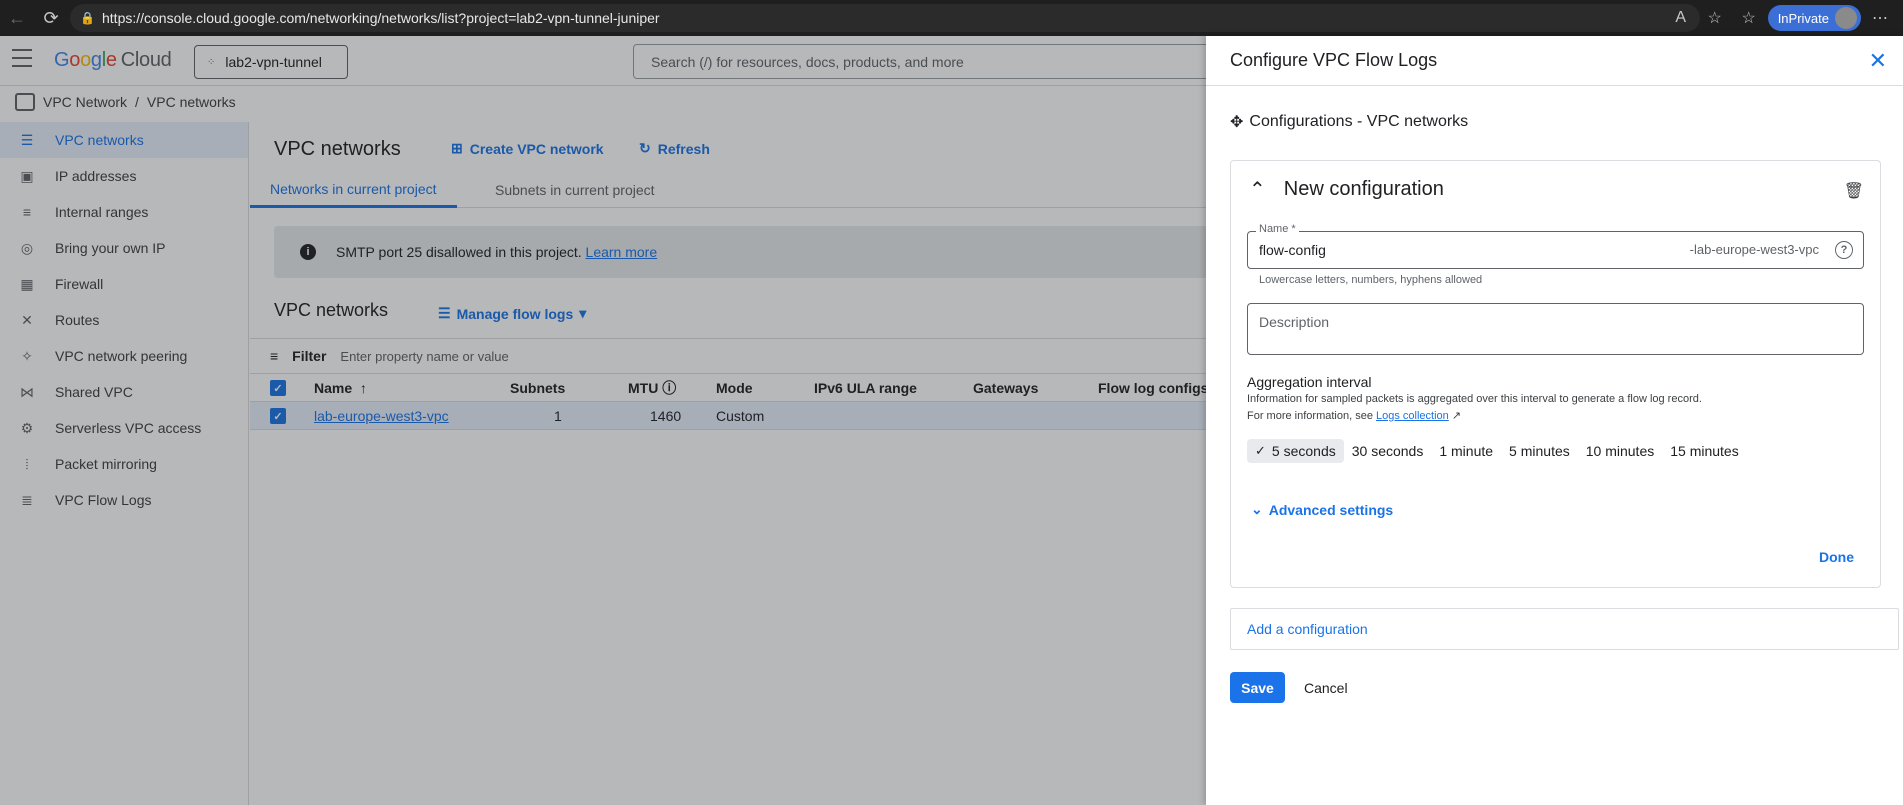 This screenshot has width=1903, height=805. Describe the element at coordinates (51, 18) in the screenshot. I see `reload-icon: ⟳` at that location.